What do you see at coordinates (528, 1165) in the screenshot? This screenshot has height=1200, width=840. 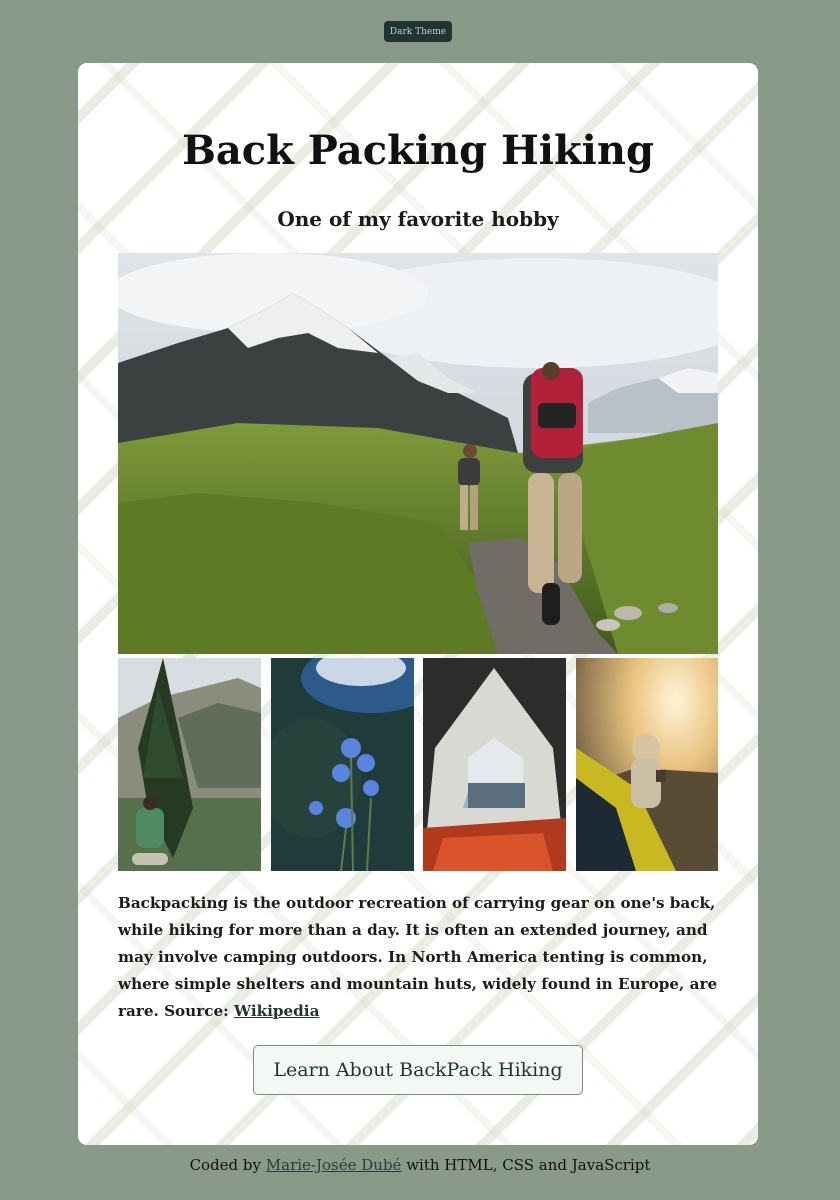 I see `footer-suffix: with HTML, CSS and JavaScript` at bounding box center [528, 1165].